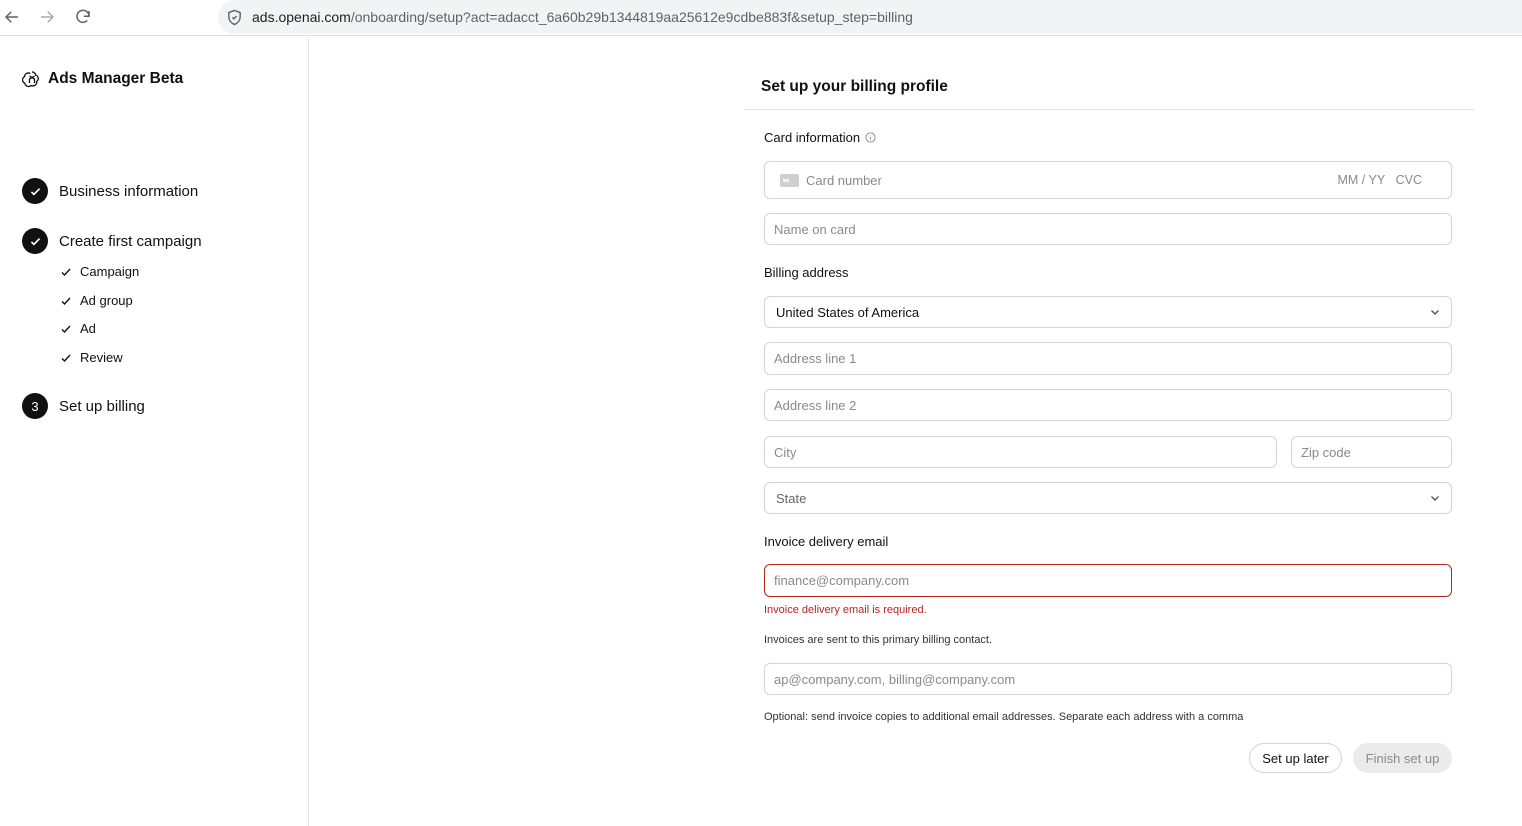  What do you see at coordinates (88, 328) in the screenshot?
I see `substep-label: Ad` at bounding box center [88, 328].